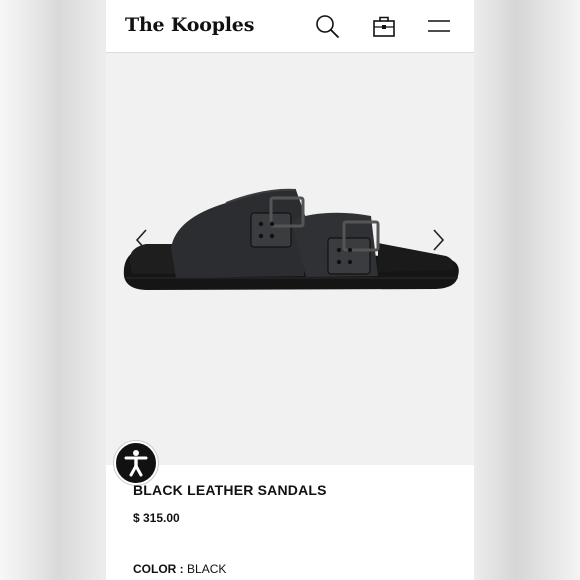 This screenshot has width=580, height=580. Describe the element at coordinates (291, 239) in the screenshot. I see `product-image` at that location.